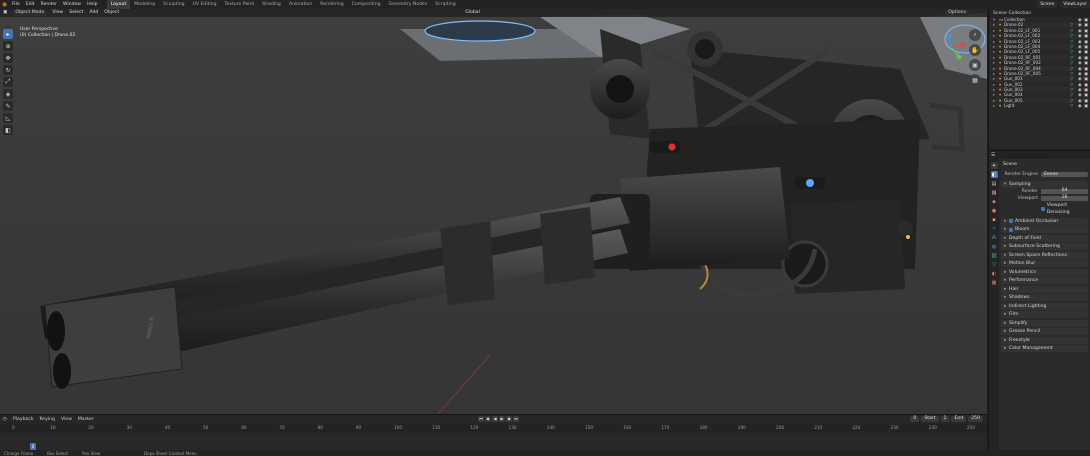  Describe the element at coordinates (205, 4) in the screenshot. I see `tab-uv-editing: UV Editing` at that location.